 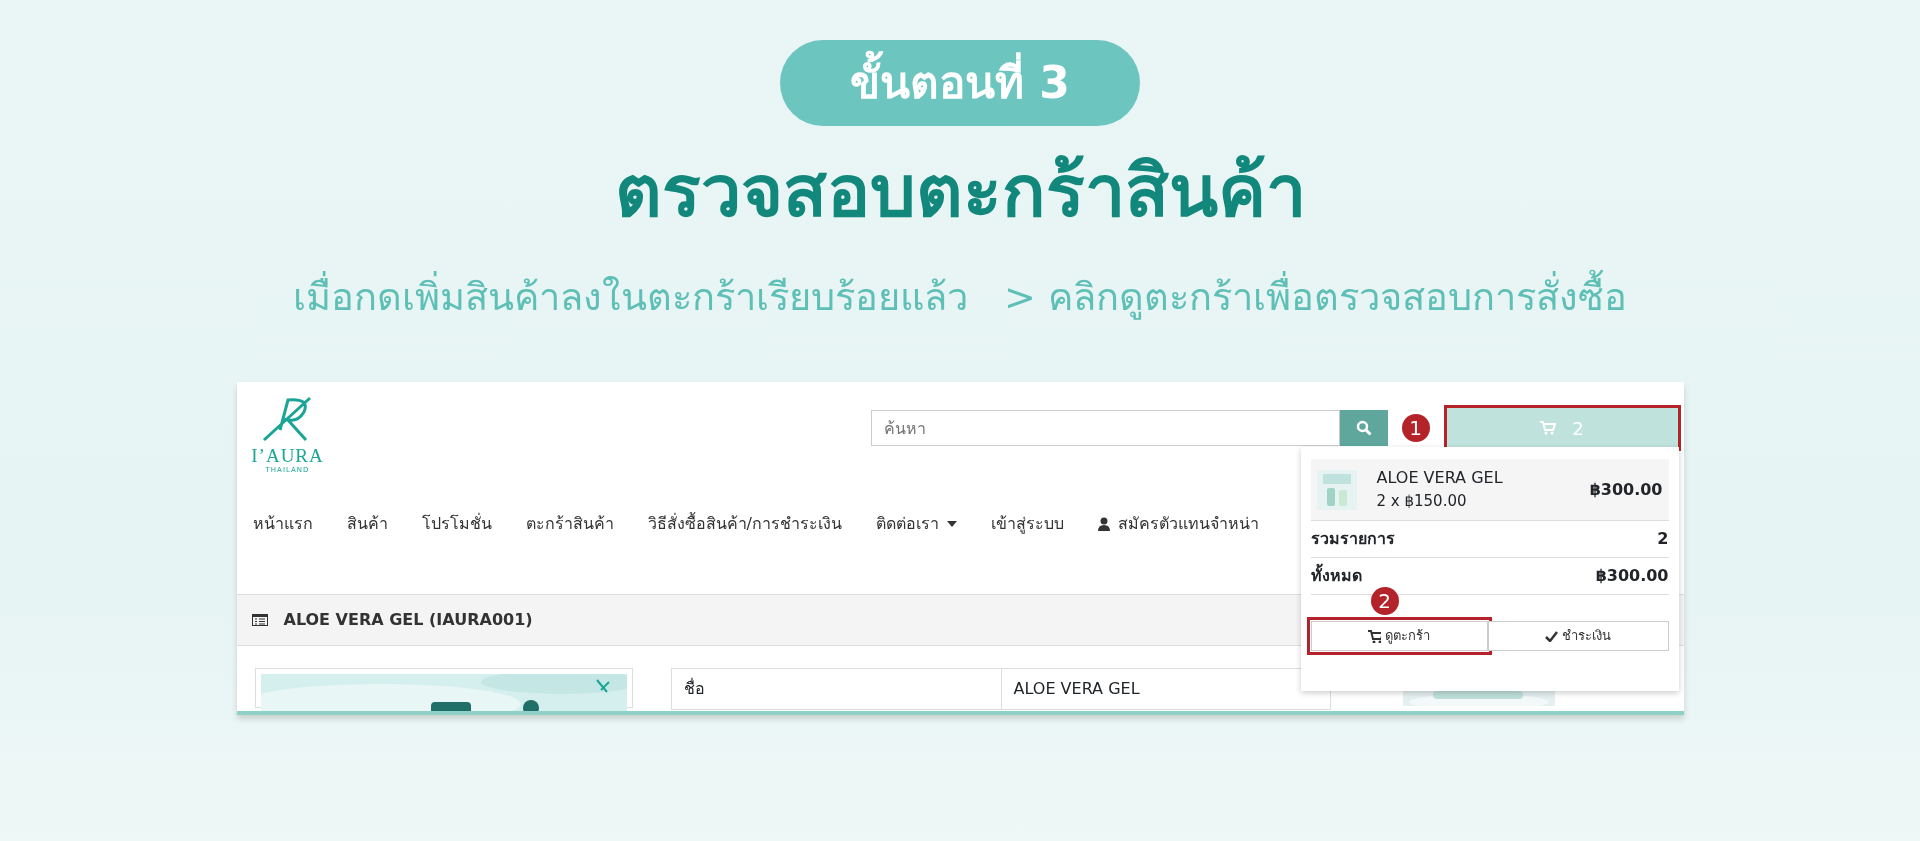 I want to click on summary-label: รวมรายการ, so click(x=1352, y=539).